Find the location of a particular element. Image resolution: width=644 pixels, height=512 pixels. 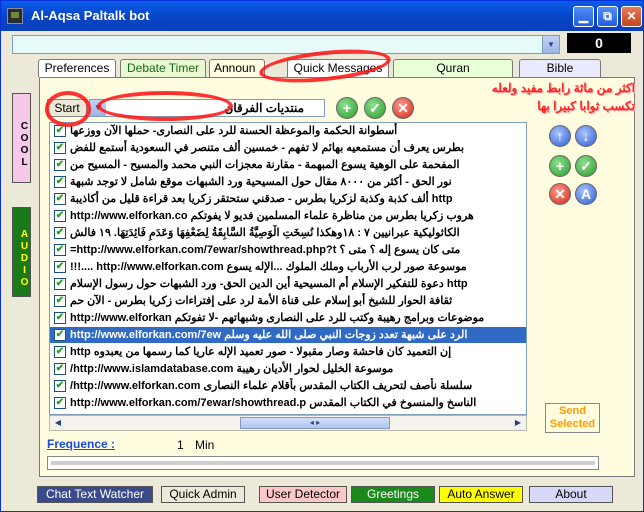

tab-announ: Announ is located at coordinates (237, 68).